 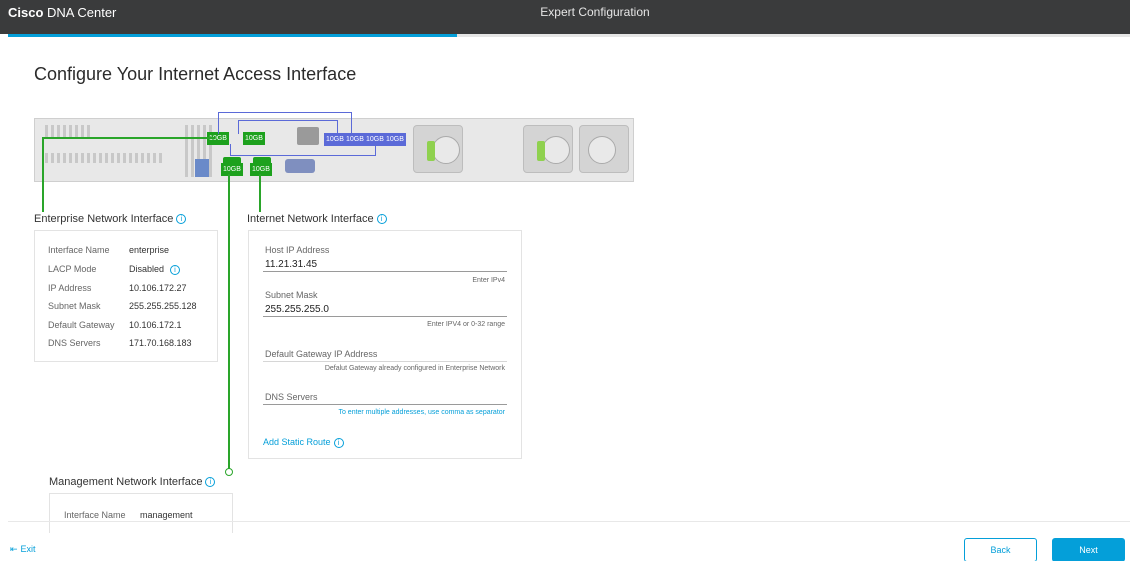 What do you see at coordinates (132, 482) in the screenshot?
I see `management-section-title: Management Network Interface i` at bounding box center [132, 482].